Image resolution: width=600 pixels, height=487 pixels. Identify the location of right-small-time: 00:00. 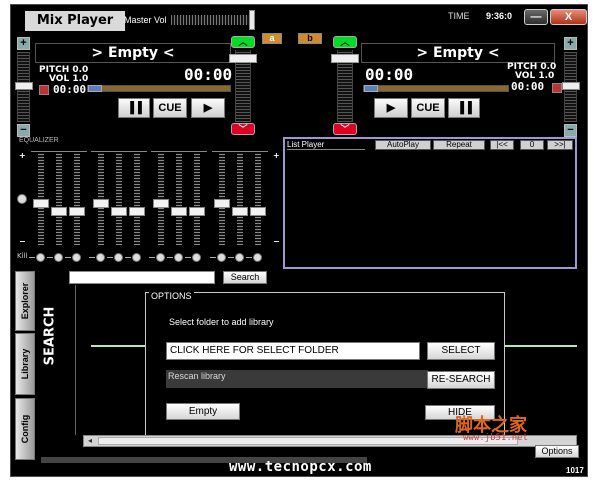
(528, 86).